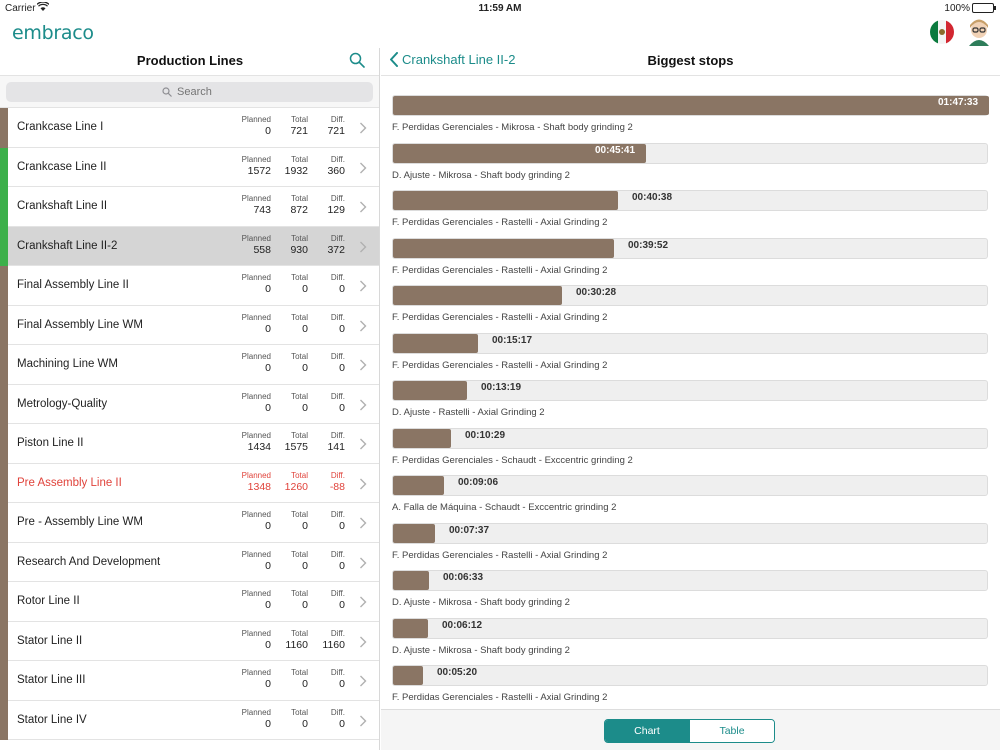 This screenshot has height=750, width=1000. What do you see at coordinates (500, 8) in the screenshot?
I see `status-bar: Carrier 11:59 AM 100%` at bounding box center [500, 8].